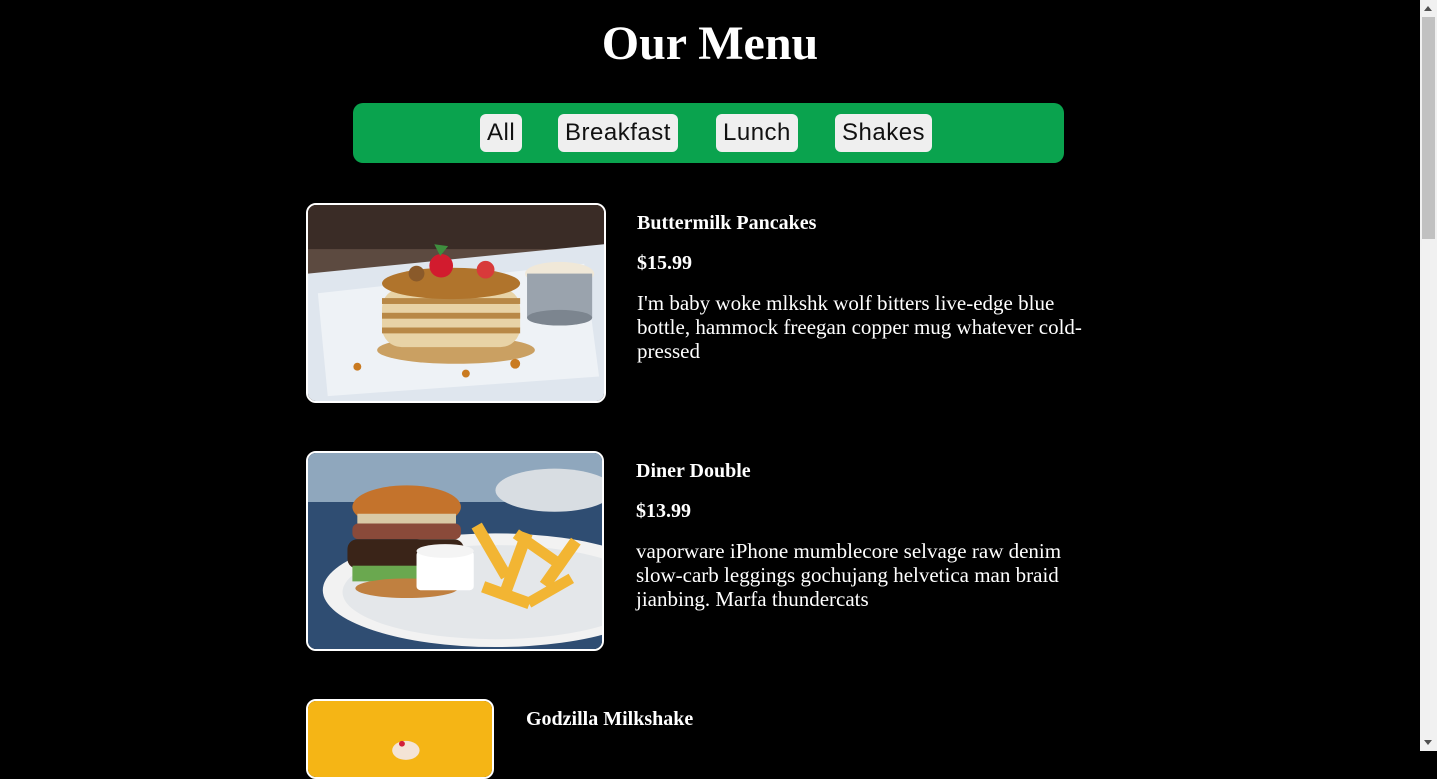  Describe the element at coordinates (1428, 8) in the screenshot. I see `arrow-up-icon` at that location.